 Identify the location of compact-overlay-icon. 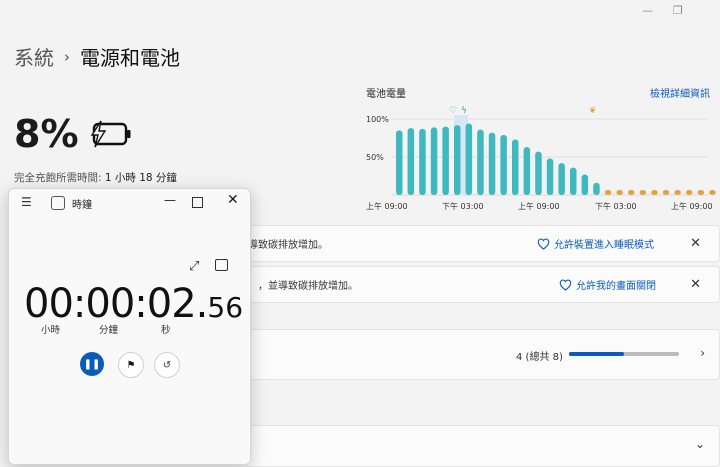
(221, 265).